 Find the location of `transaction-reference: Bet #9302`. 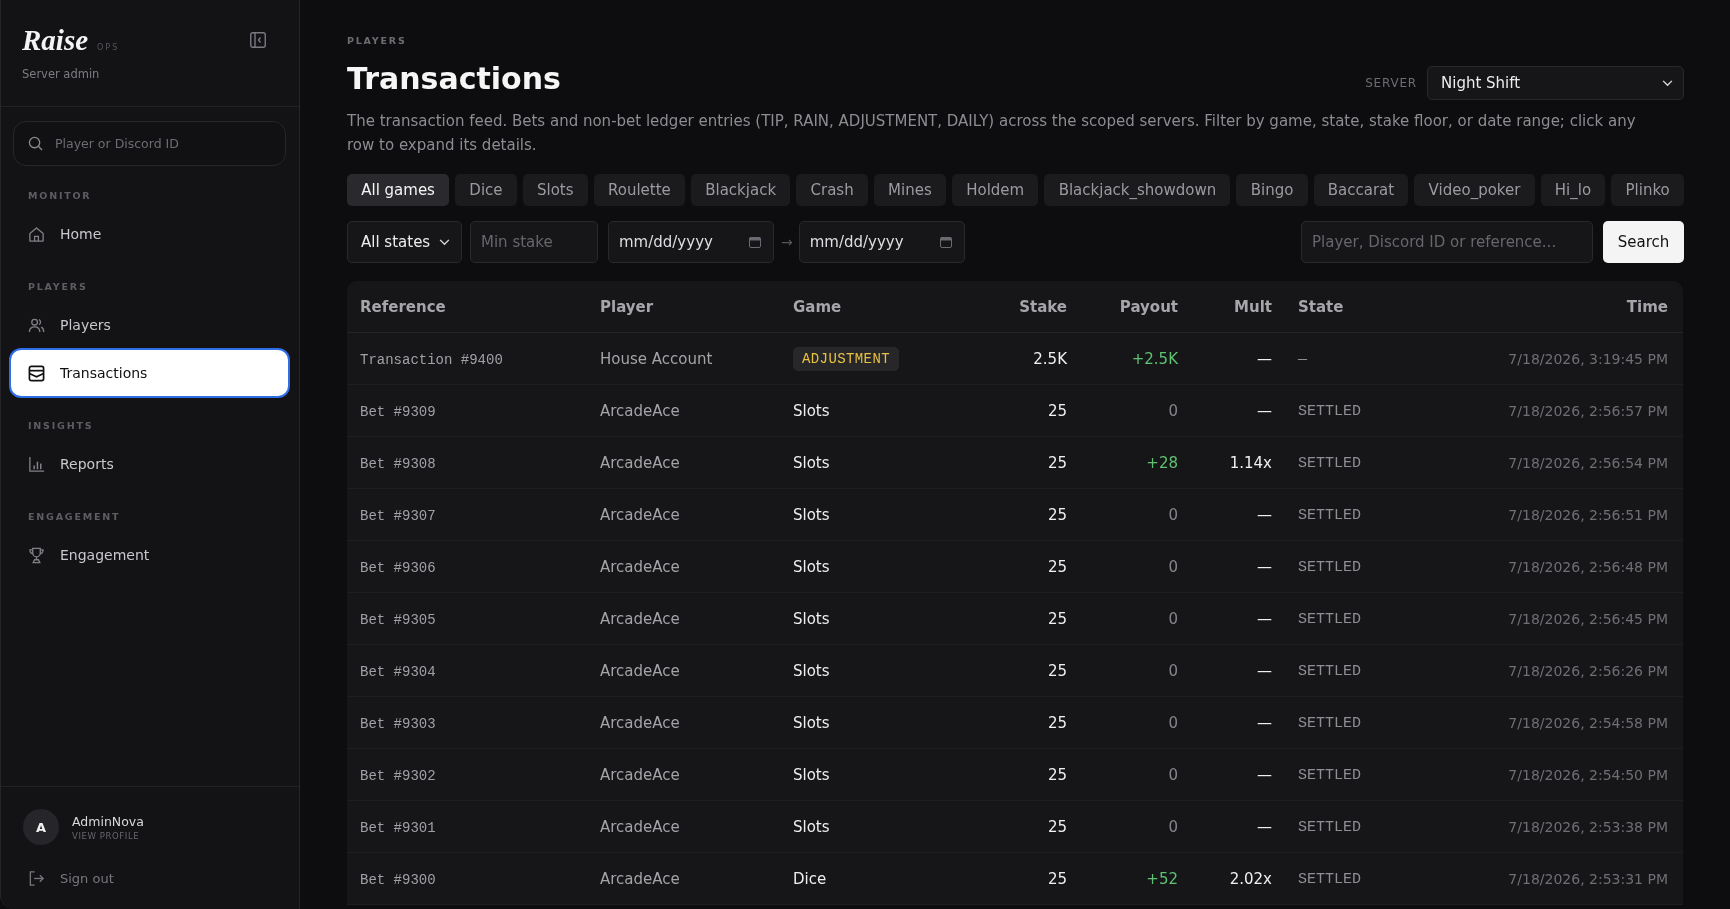

transaction-reference: Bet #9302 is located at coordinates (398, 775).